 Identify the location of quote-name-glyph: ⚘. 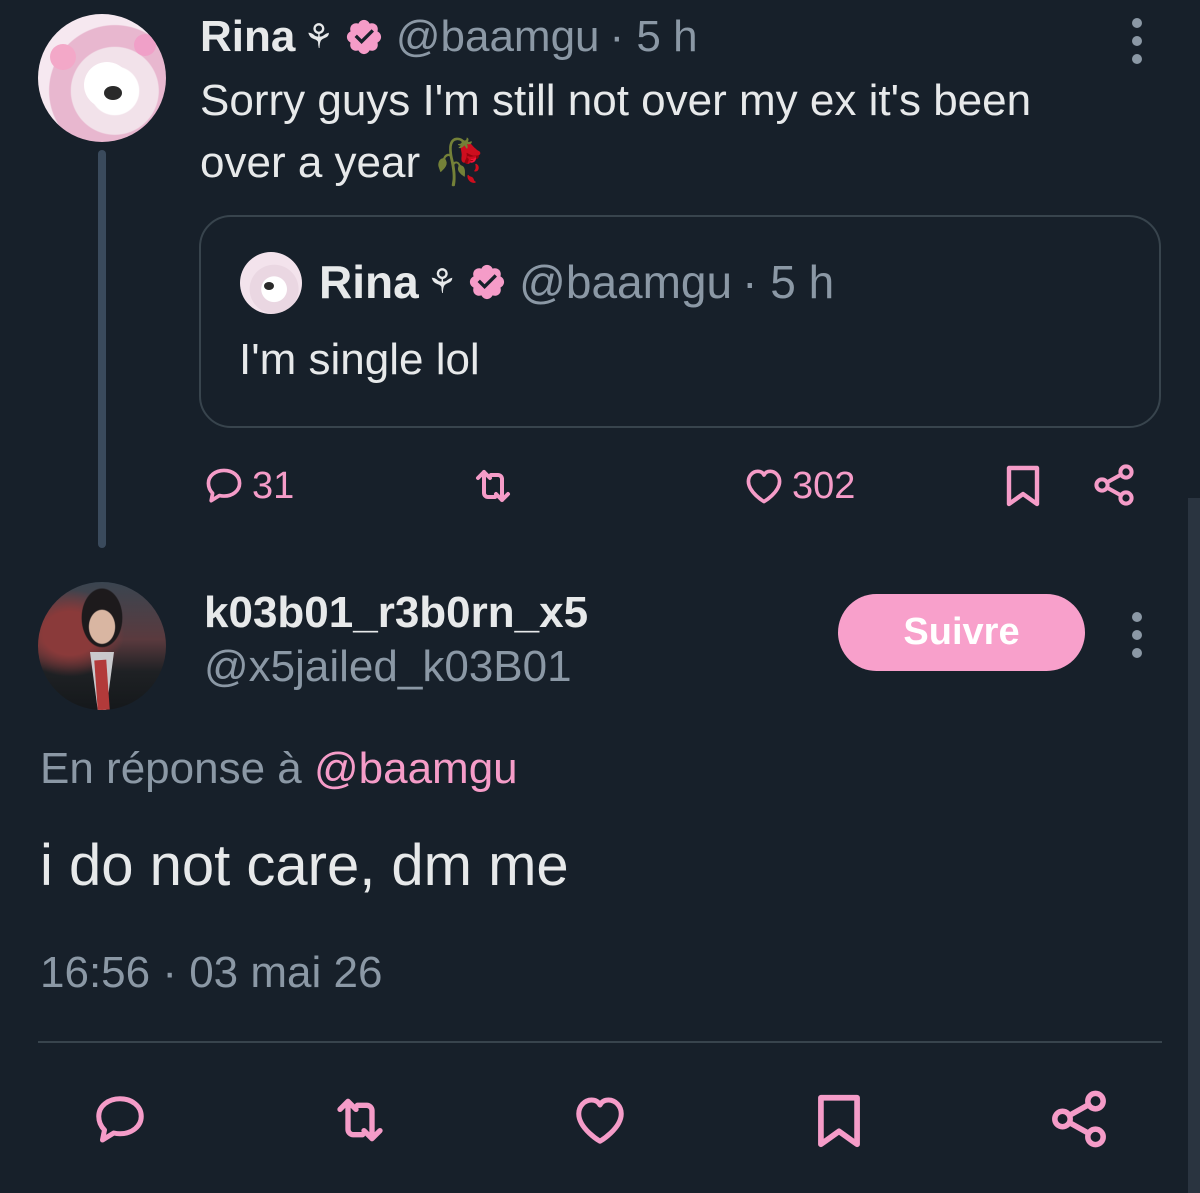
(442, 282).